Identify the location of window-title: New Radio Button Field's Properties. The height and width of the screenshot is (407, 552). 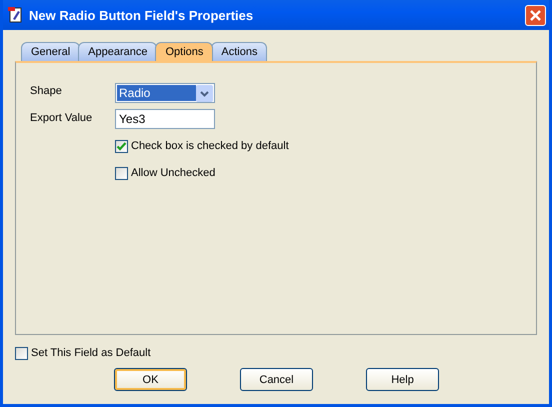
(141, 15).